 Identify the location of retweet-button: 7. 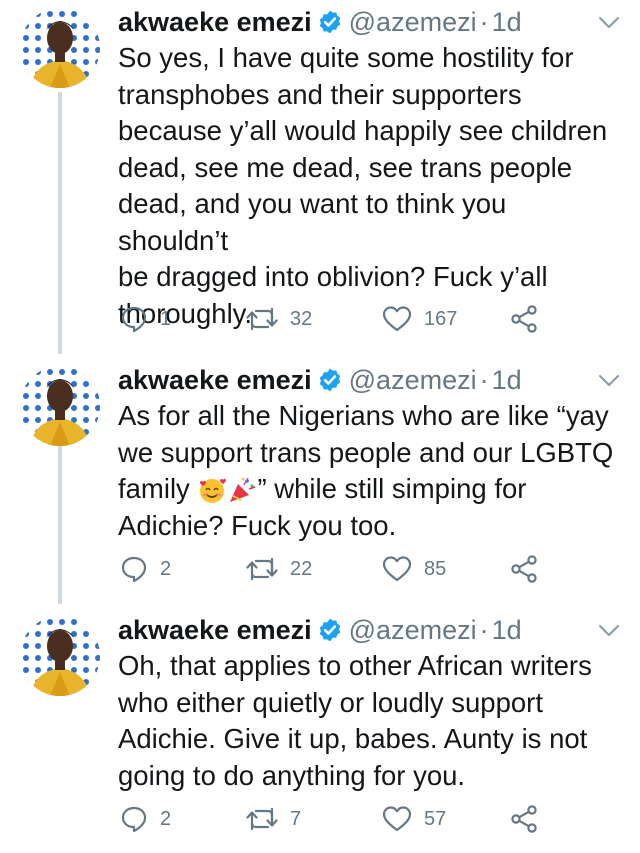
(273, 819).